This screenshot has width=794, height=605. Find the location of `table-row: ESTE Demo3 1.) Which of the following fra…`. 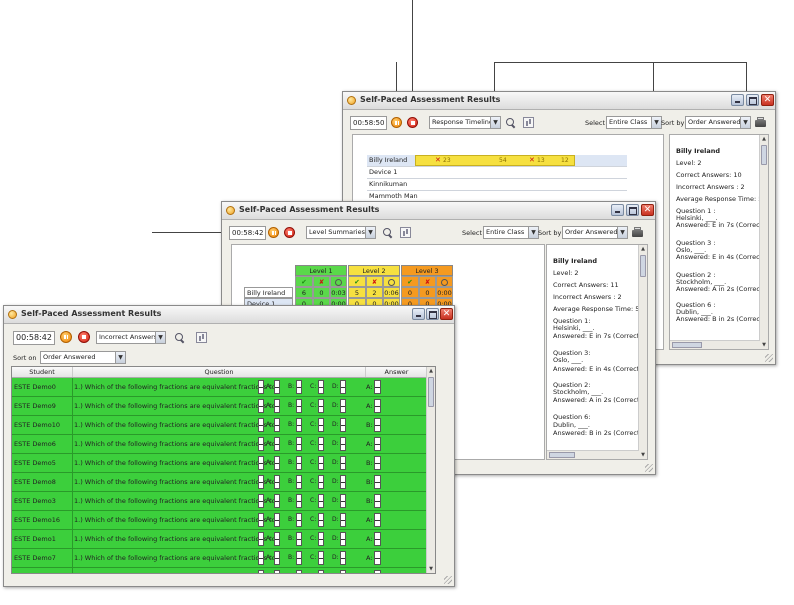

table-row: ESTE Demo3 1.) Which of the following fra… is located at coordinates (219, 501).